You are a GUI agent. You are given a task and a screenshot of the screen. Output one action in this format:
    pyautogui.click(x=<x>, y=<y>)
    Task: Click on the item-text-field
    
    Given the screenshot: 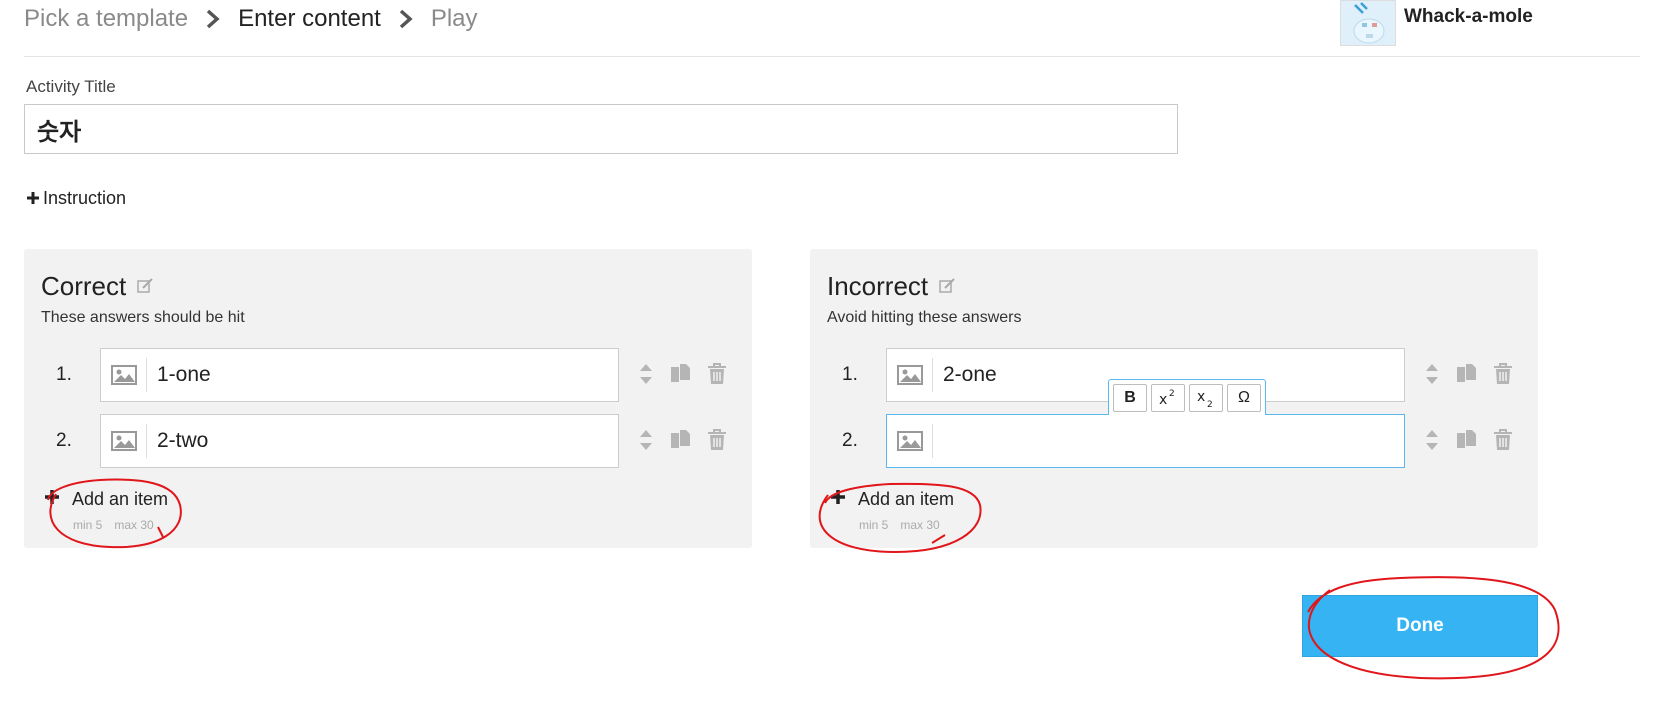 What is the action you would take?
    pyautogui.click(x=1145, y=441)
    